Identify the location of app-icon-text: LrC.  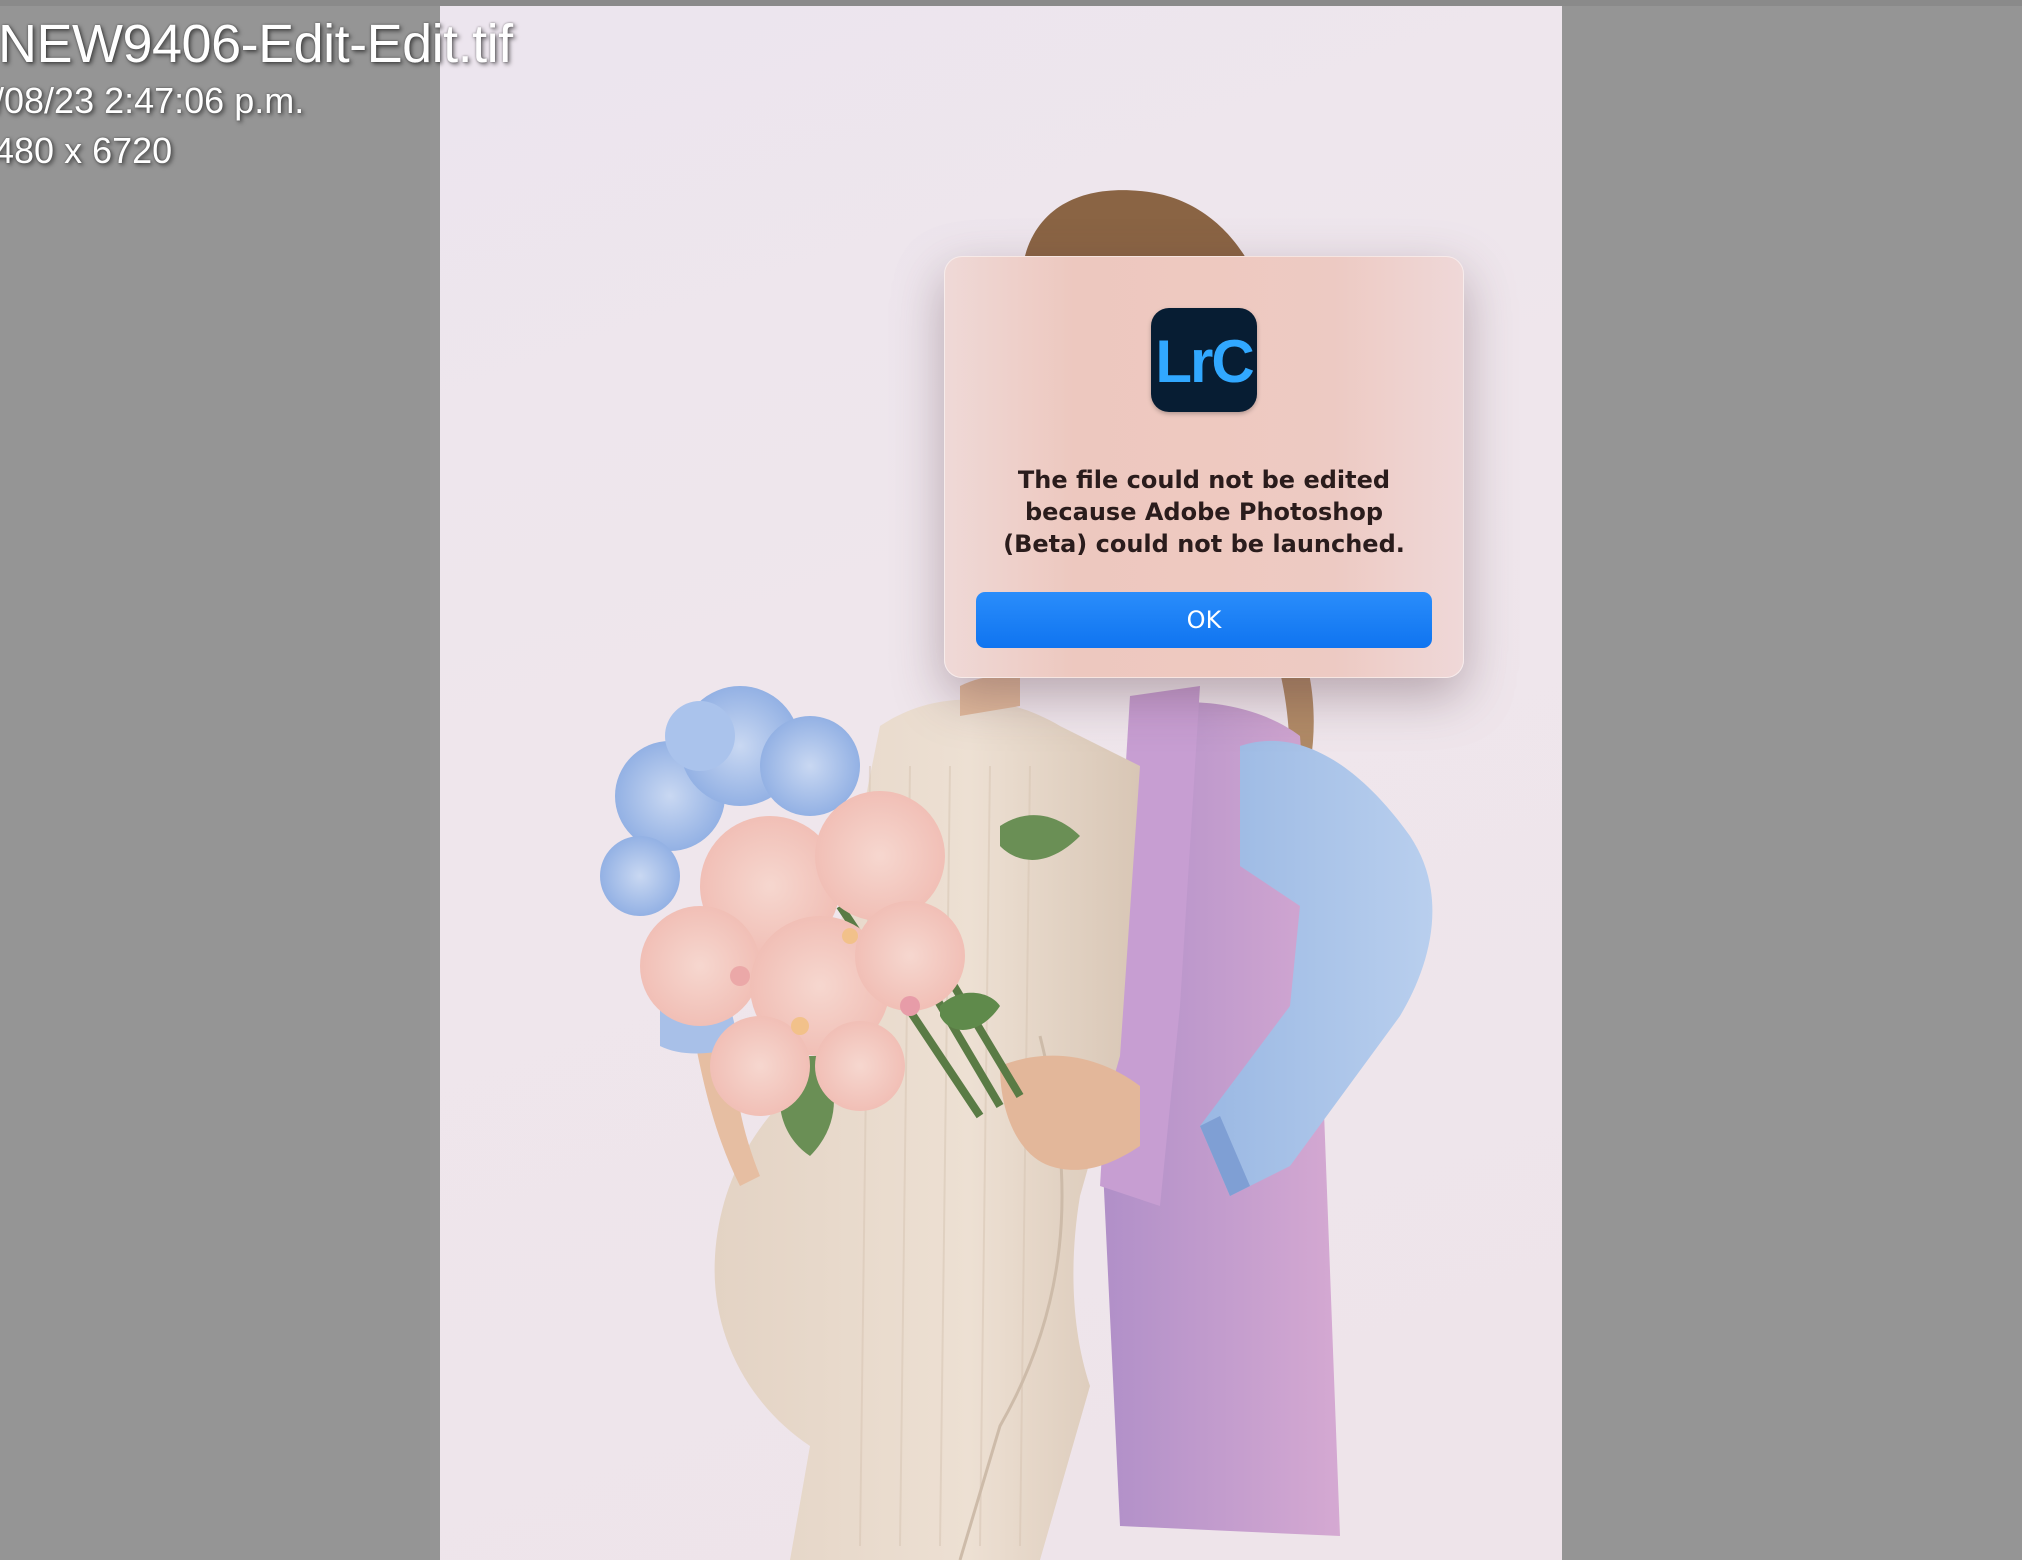
(1204, 361).